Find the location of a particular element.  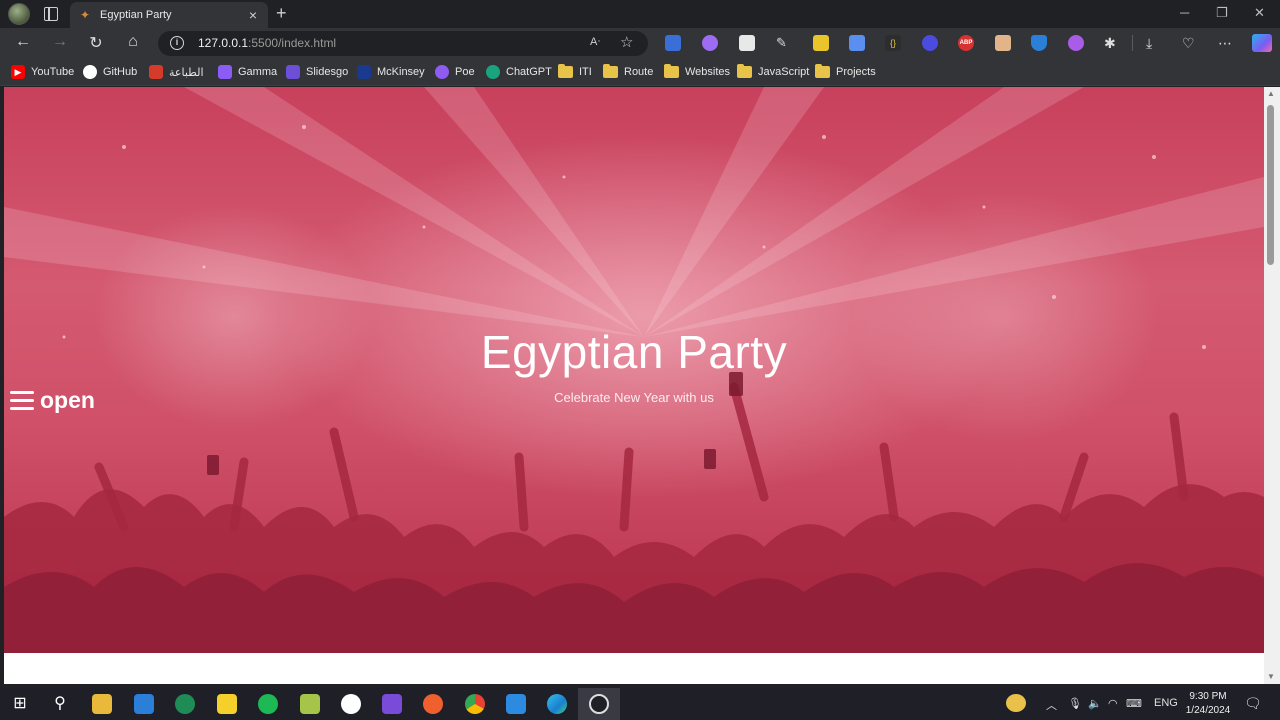

bookmark-folder-iti: ITI is located at coordinates (575, 72).